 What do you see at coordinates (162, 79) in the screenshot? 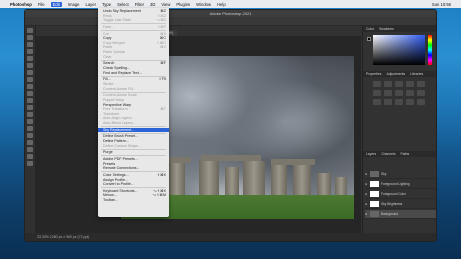
I see `menu-item-shortcut: ⇧F5` at bounding box center [162, 79].